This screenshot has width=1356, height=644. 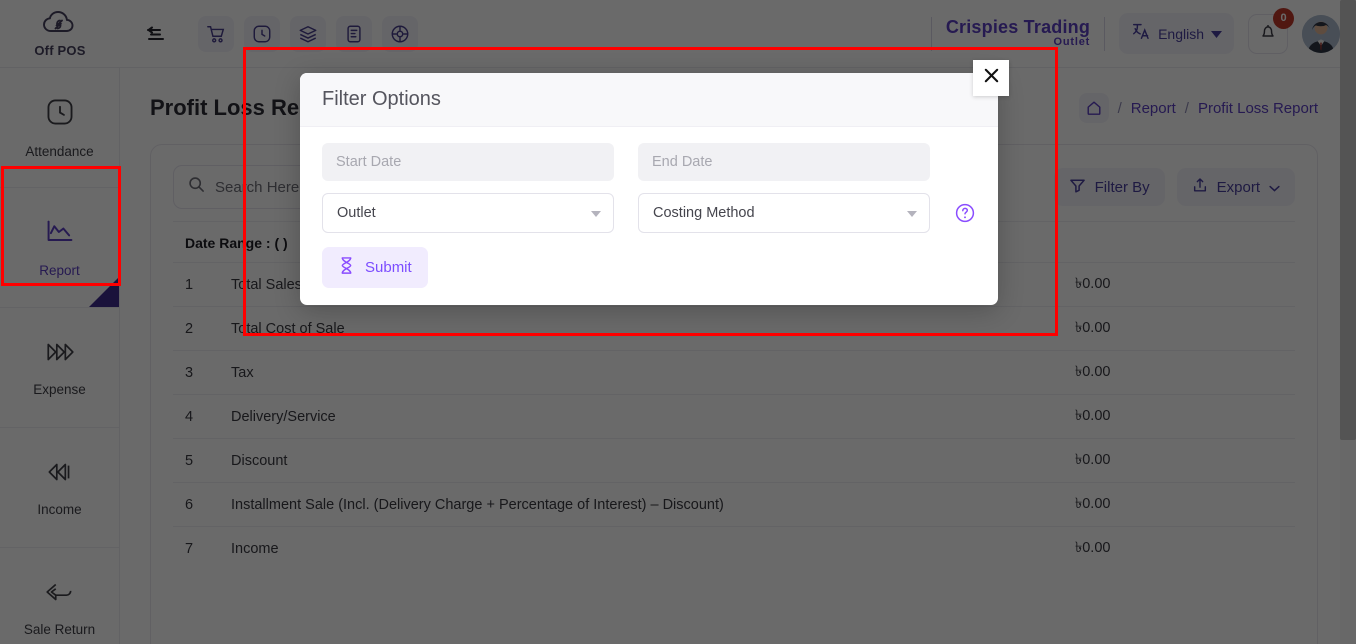 I want to click on date-fields-row: Start Date End Date, so click(x=649, y=162).